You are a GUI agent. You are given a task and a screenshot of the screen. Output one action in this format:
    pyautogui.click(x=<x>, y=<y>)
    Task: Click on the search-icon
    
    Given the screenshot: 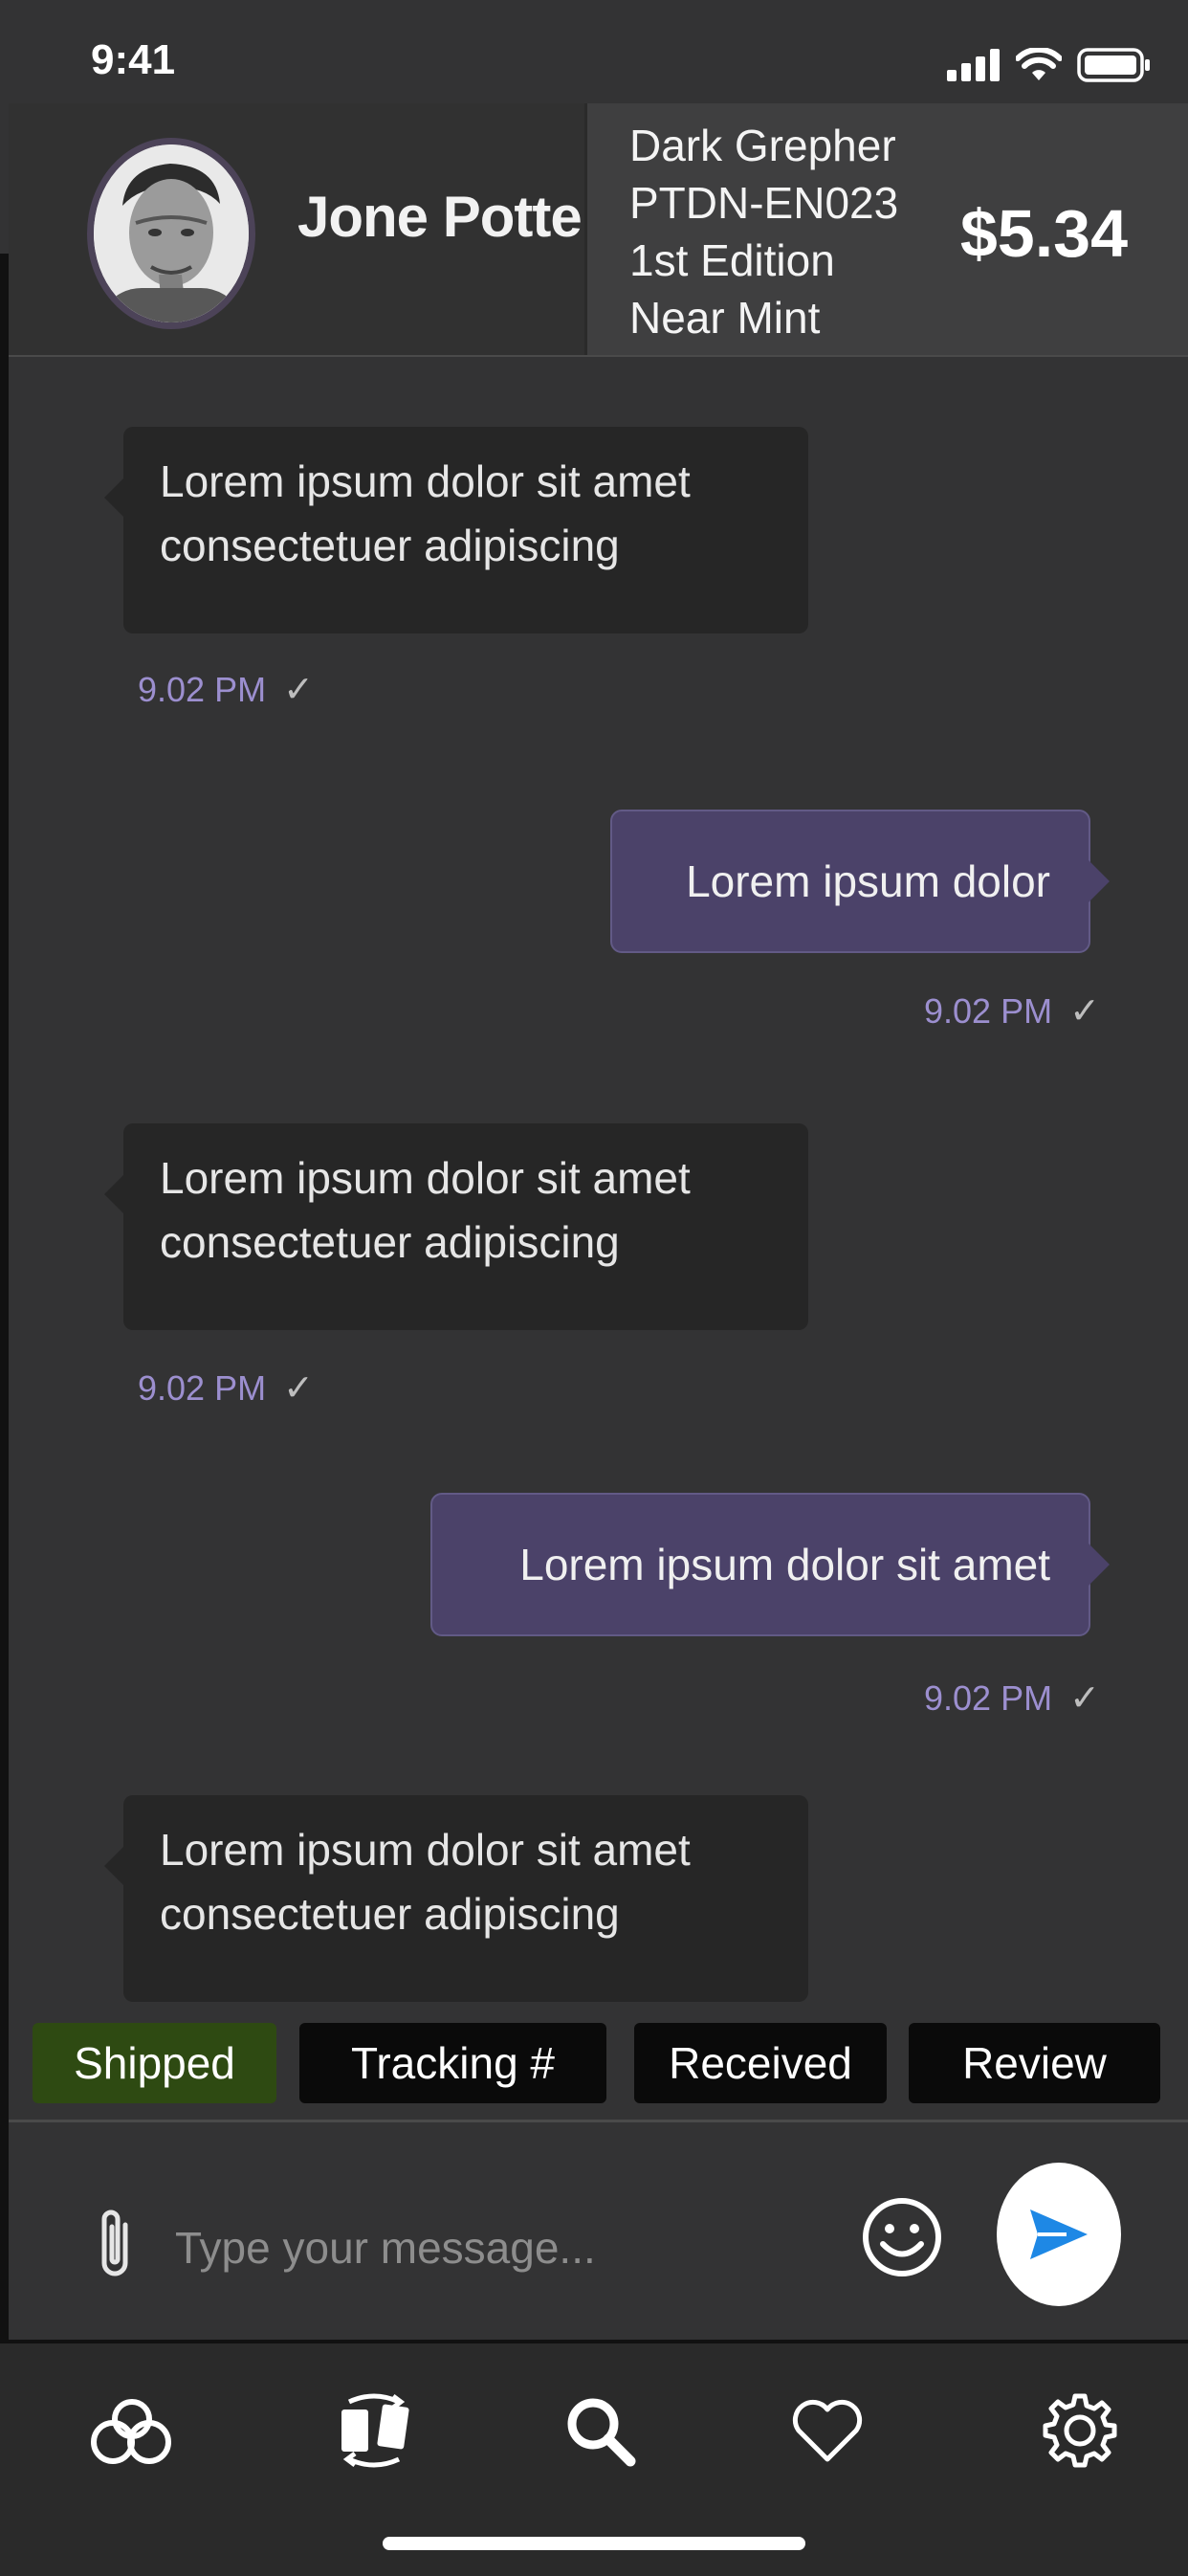 What is the action you would take?
    pyautogui.click(x=601, y=2432)
    